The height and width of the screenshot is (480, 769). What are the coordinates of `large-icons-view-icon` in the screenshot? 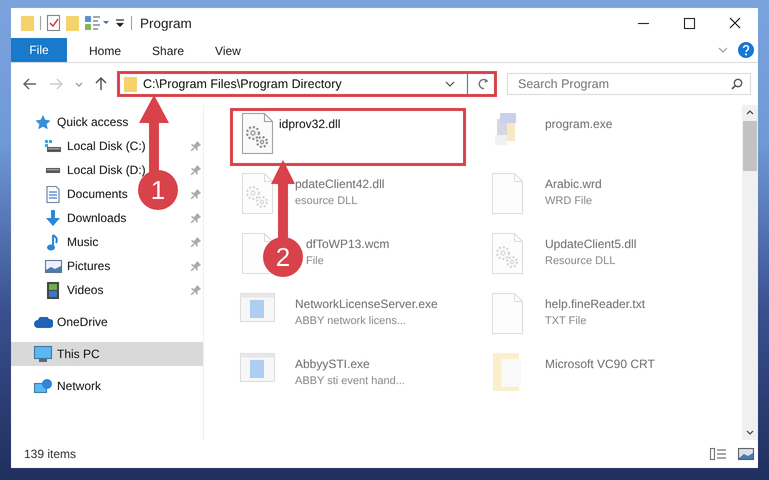 It's located at (746, 454).